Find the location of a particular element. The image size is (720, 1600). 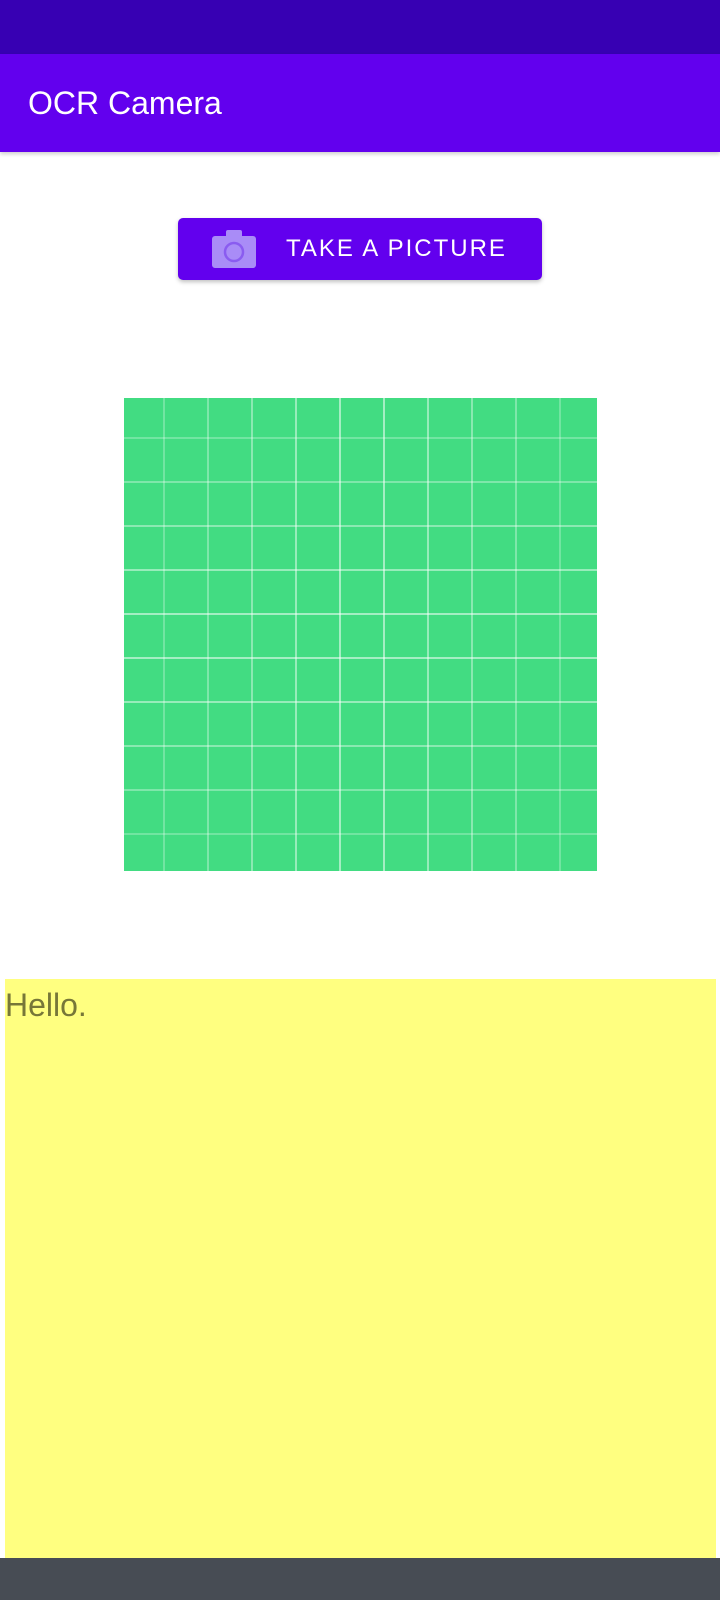

status-bar is located at coordinates (360, 27).